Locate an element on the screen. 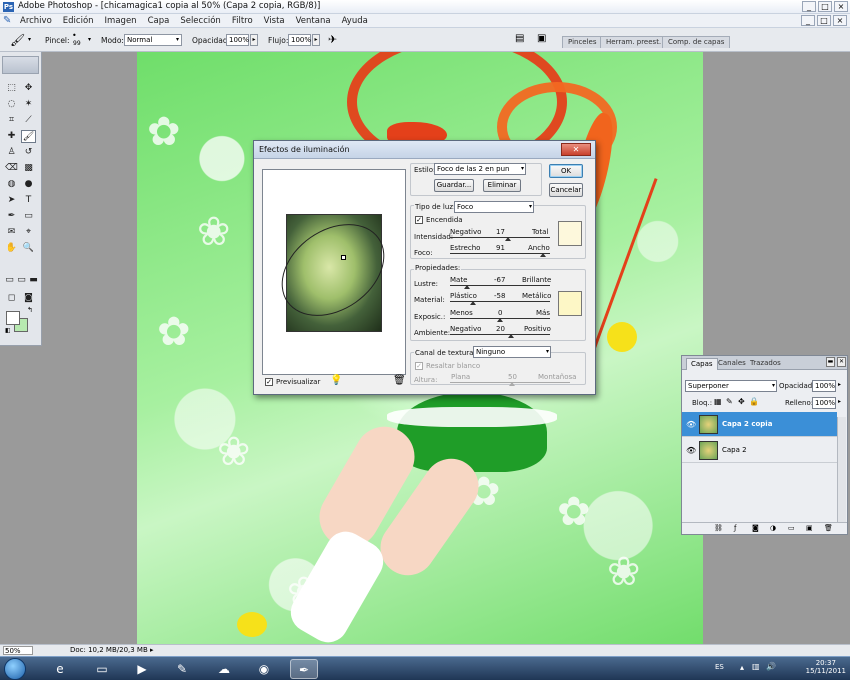 The image size is (850, 680). eraser-tool-icon: ⌫ is located at coordinates (11, 168).